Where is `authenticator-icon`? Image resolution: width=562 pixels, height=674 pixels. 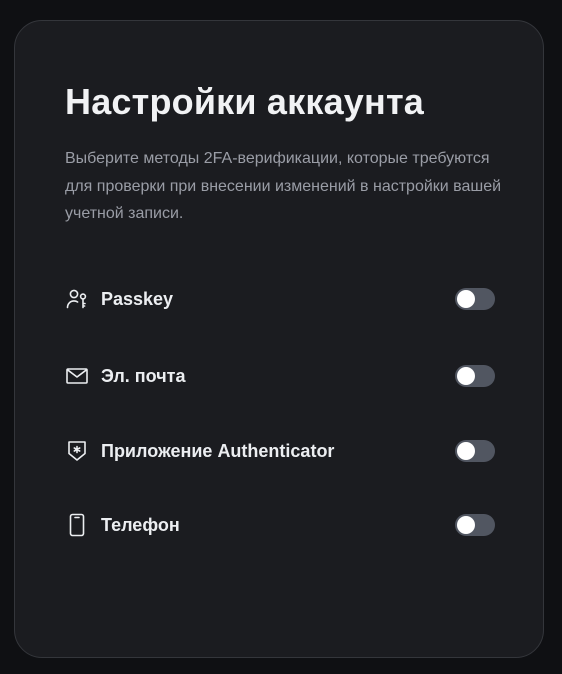 authenticator-icon is located at coordinates (77, 451).